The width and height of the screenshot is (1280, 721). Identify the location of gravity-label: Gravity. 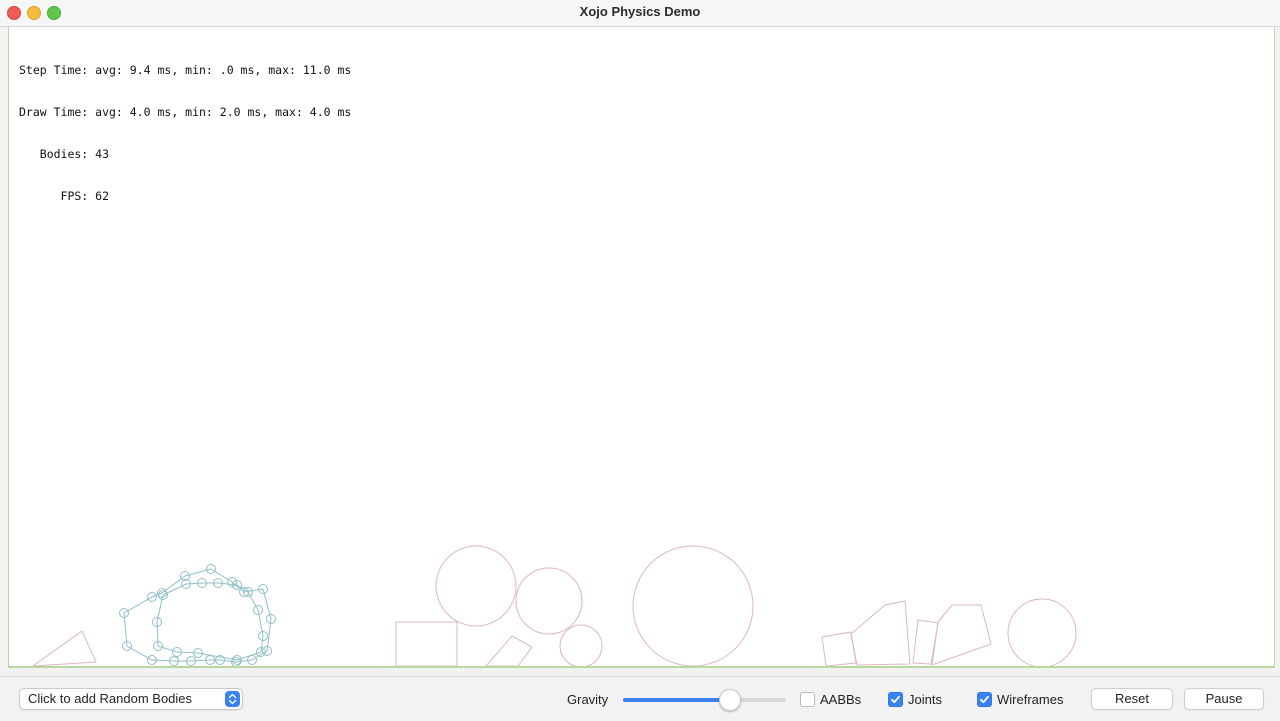
(588, 699).